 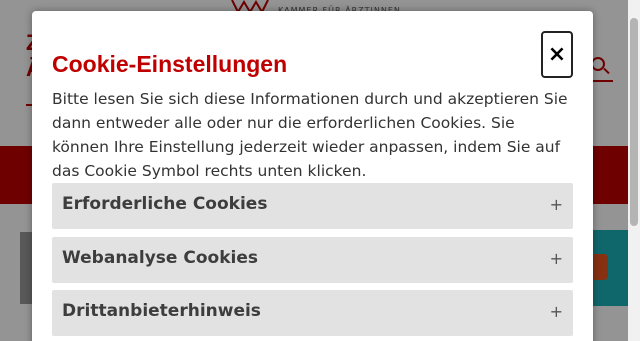 I want to click on accordion-third-party-notice: Drittanbieterhinweis +, so click(x=312, y=313).